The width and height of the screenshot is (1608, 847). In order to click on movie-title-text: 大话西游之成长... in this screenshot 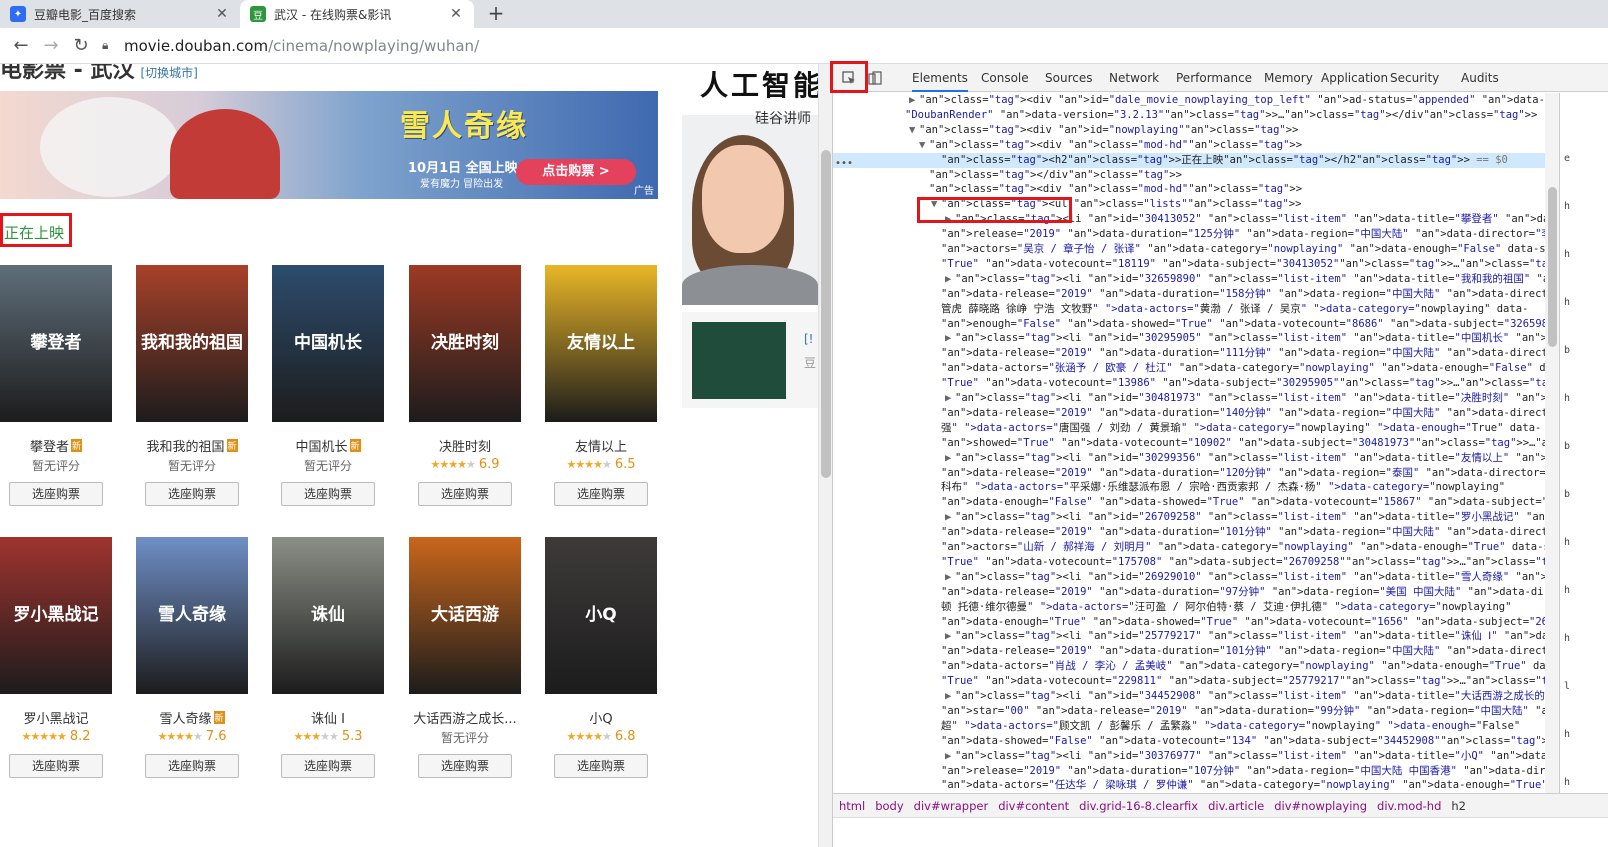, I will do `click(464, 719)`.